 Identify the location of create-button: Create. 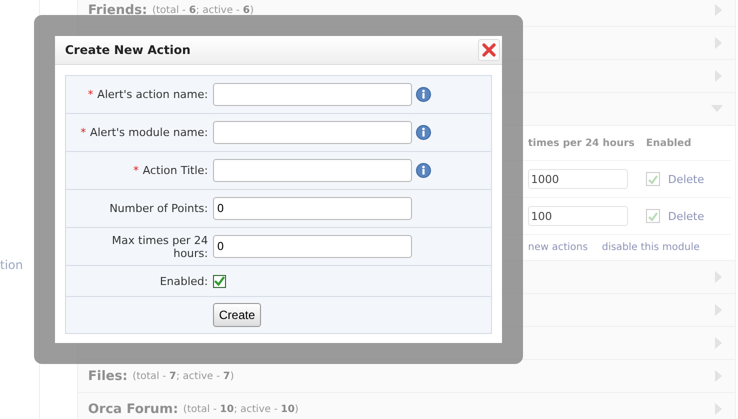
(237, 315).